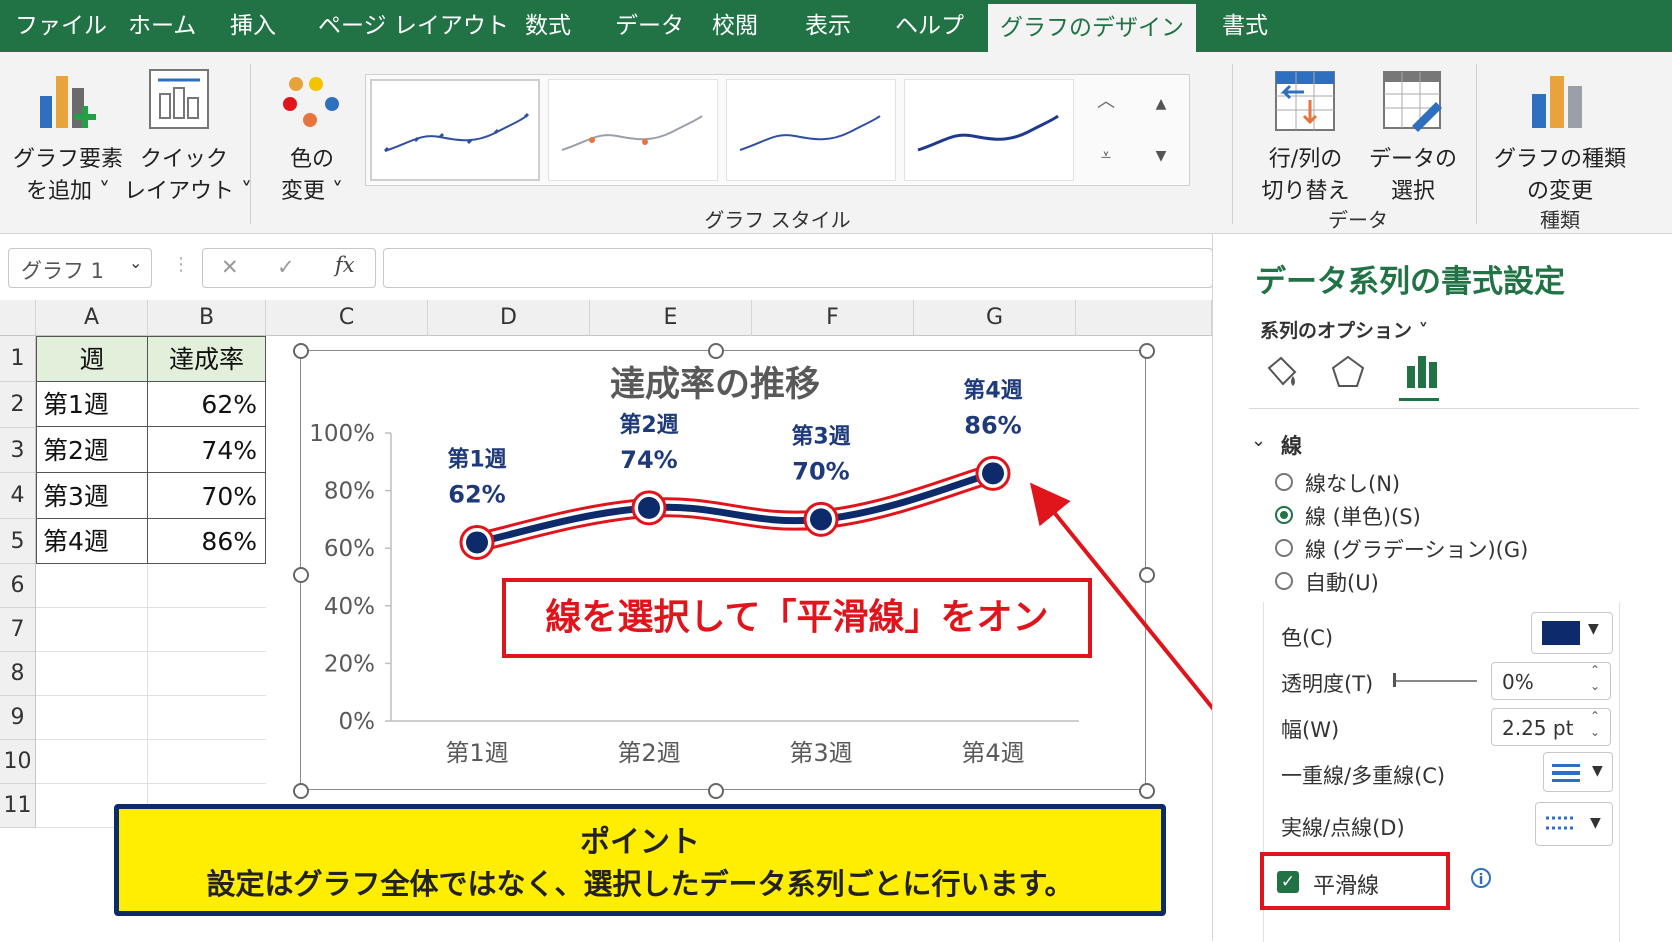 The width and height of the screenshot is (1672, 942). What do you see at coordinates (1394, 680) in the screenshot?
I see `transparency-slider-thumb` at bounding box center [1394, 680].